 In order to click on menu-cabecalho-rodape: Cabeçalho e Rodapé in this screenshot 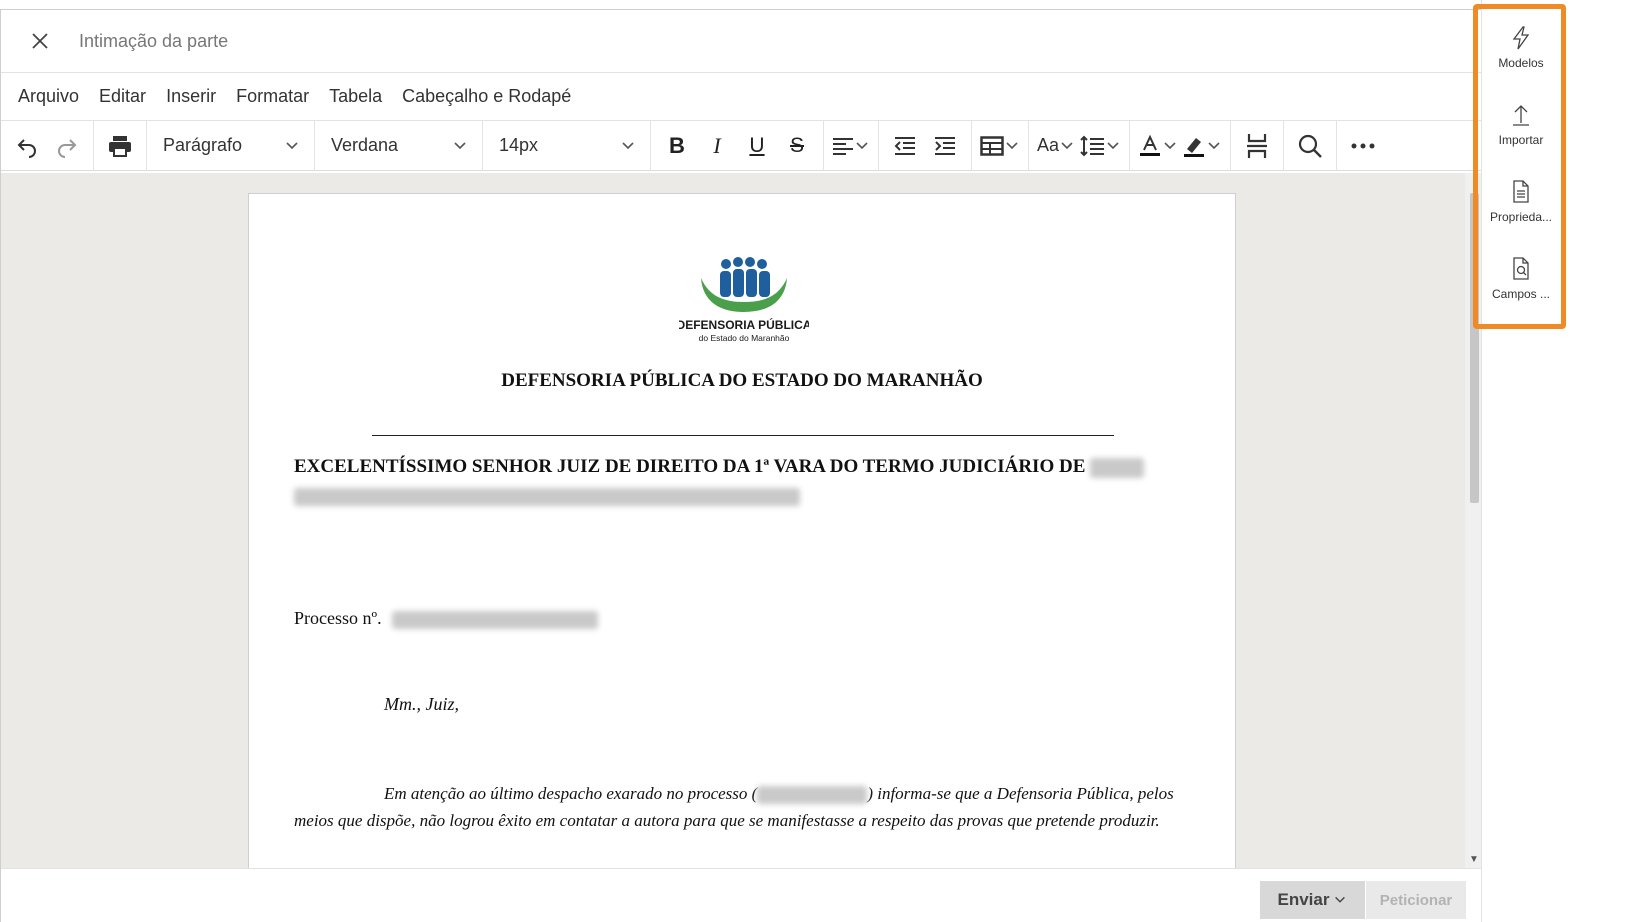, I will do `click(486, 96)`.